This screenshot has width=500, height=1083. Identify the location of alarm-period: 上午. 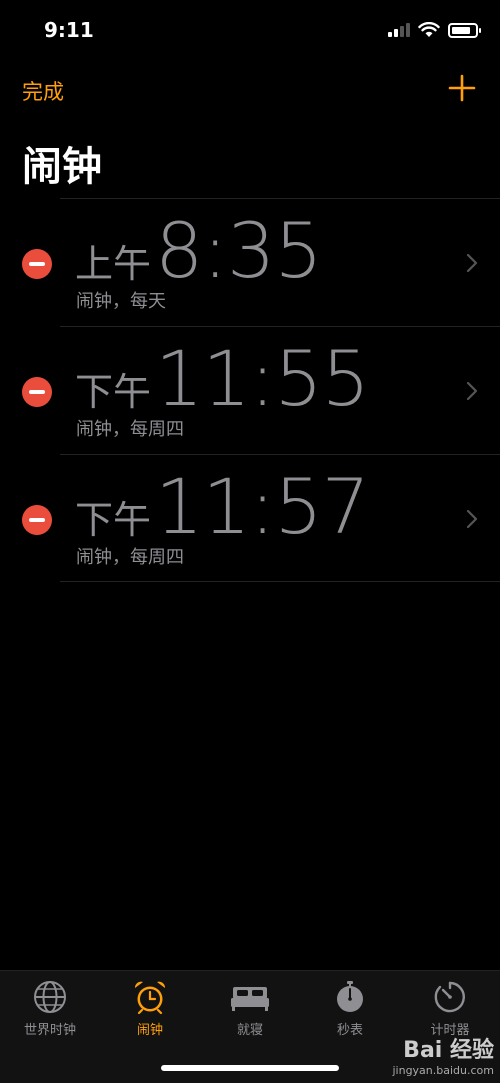
(113, 264).